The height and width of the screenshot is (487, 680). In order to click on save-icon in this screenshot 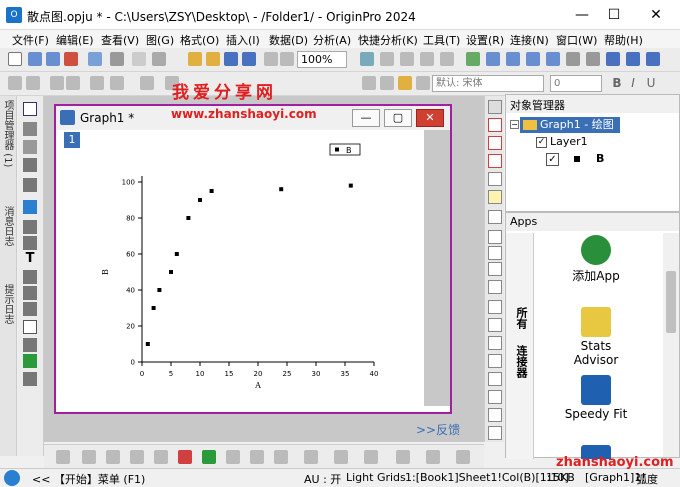, I will do `click(231, 59)`.